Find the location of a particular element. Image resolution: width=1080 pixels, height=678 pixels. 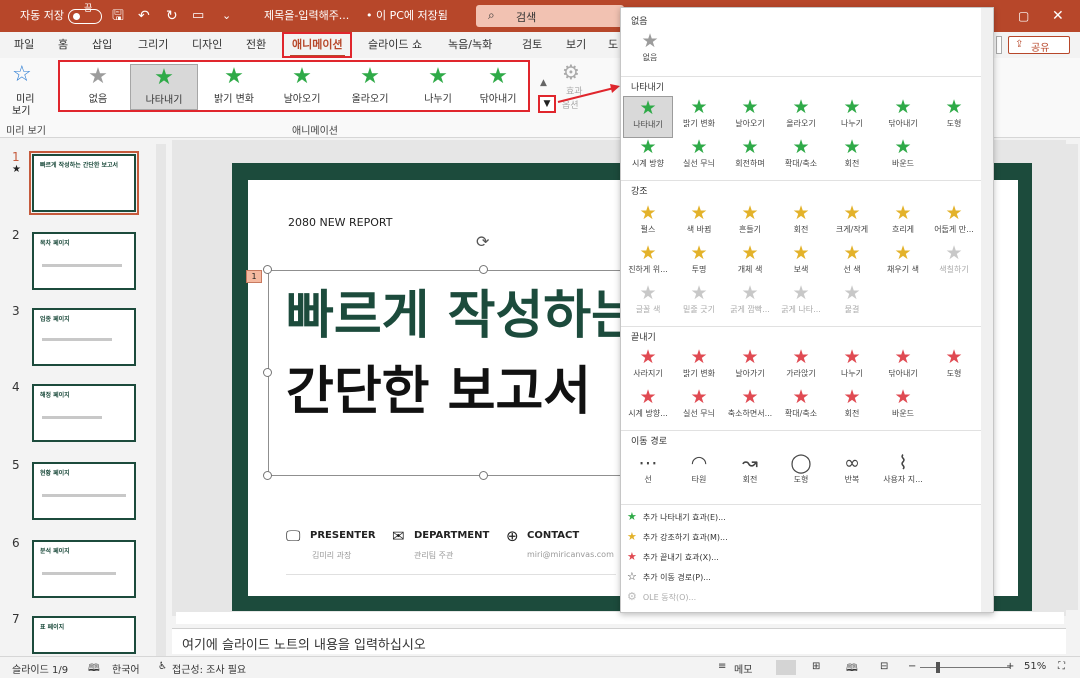

slide-thumb-5: 현황 페이지 is located at coordinates (84, 491).